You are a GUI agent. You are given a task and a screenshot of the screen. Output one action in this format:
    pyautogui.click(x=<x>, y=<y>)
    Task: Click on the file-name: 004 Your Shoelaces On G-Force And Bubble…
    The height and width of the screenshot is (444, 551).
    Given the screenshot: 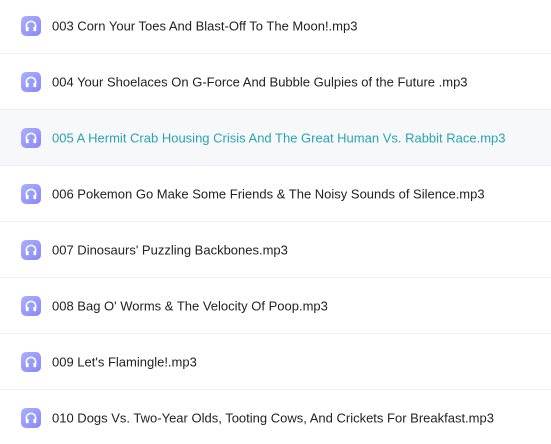 What is the action you would take?
    pyautogui.click(x=260, y=81)
    